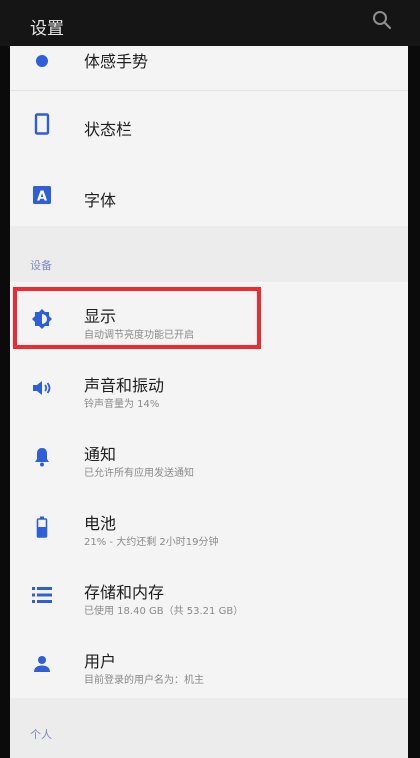  Describe the element at coordinates (210, 23) in the screenshot. I see `app-bar: 设置` at that location.